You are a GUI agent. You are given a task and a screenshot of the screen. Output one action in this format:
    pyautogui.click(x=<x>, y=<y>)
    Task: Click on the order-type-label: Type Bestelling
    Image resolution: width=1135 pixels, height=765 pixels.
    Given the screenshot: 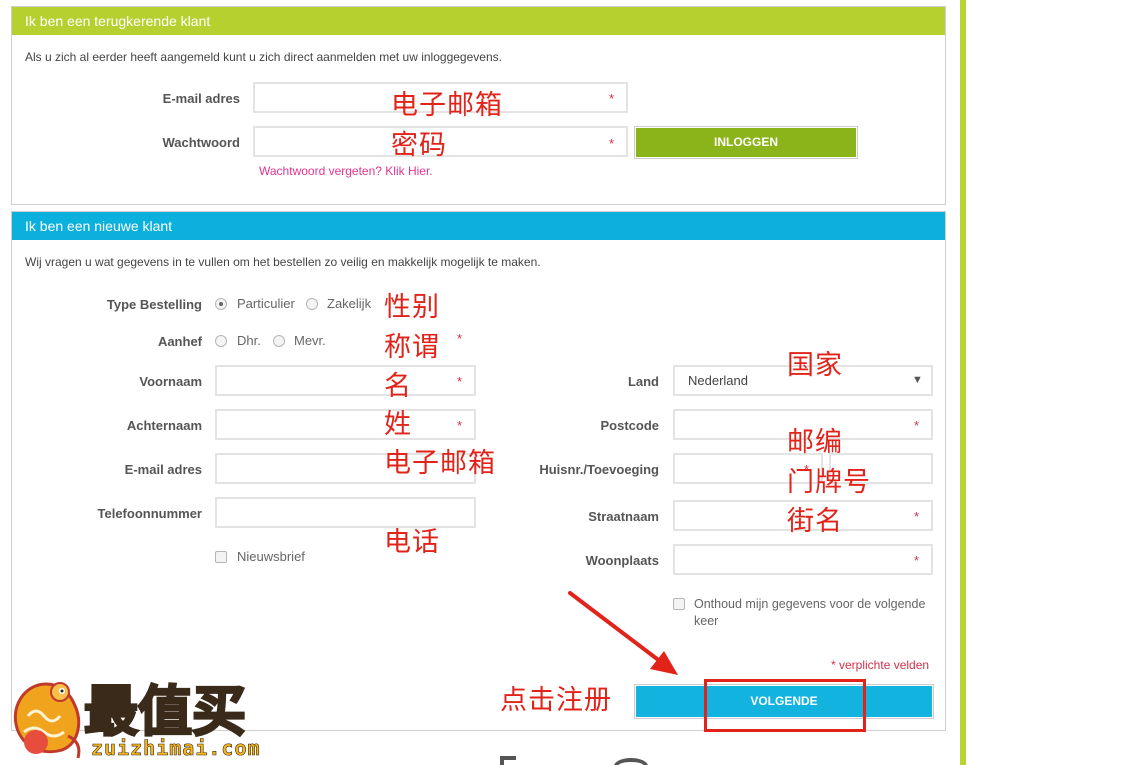 What is the action you would take?
    pyautogui.click(x=154, y=304)
    